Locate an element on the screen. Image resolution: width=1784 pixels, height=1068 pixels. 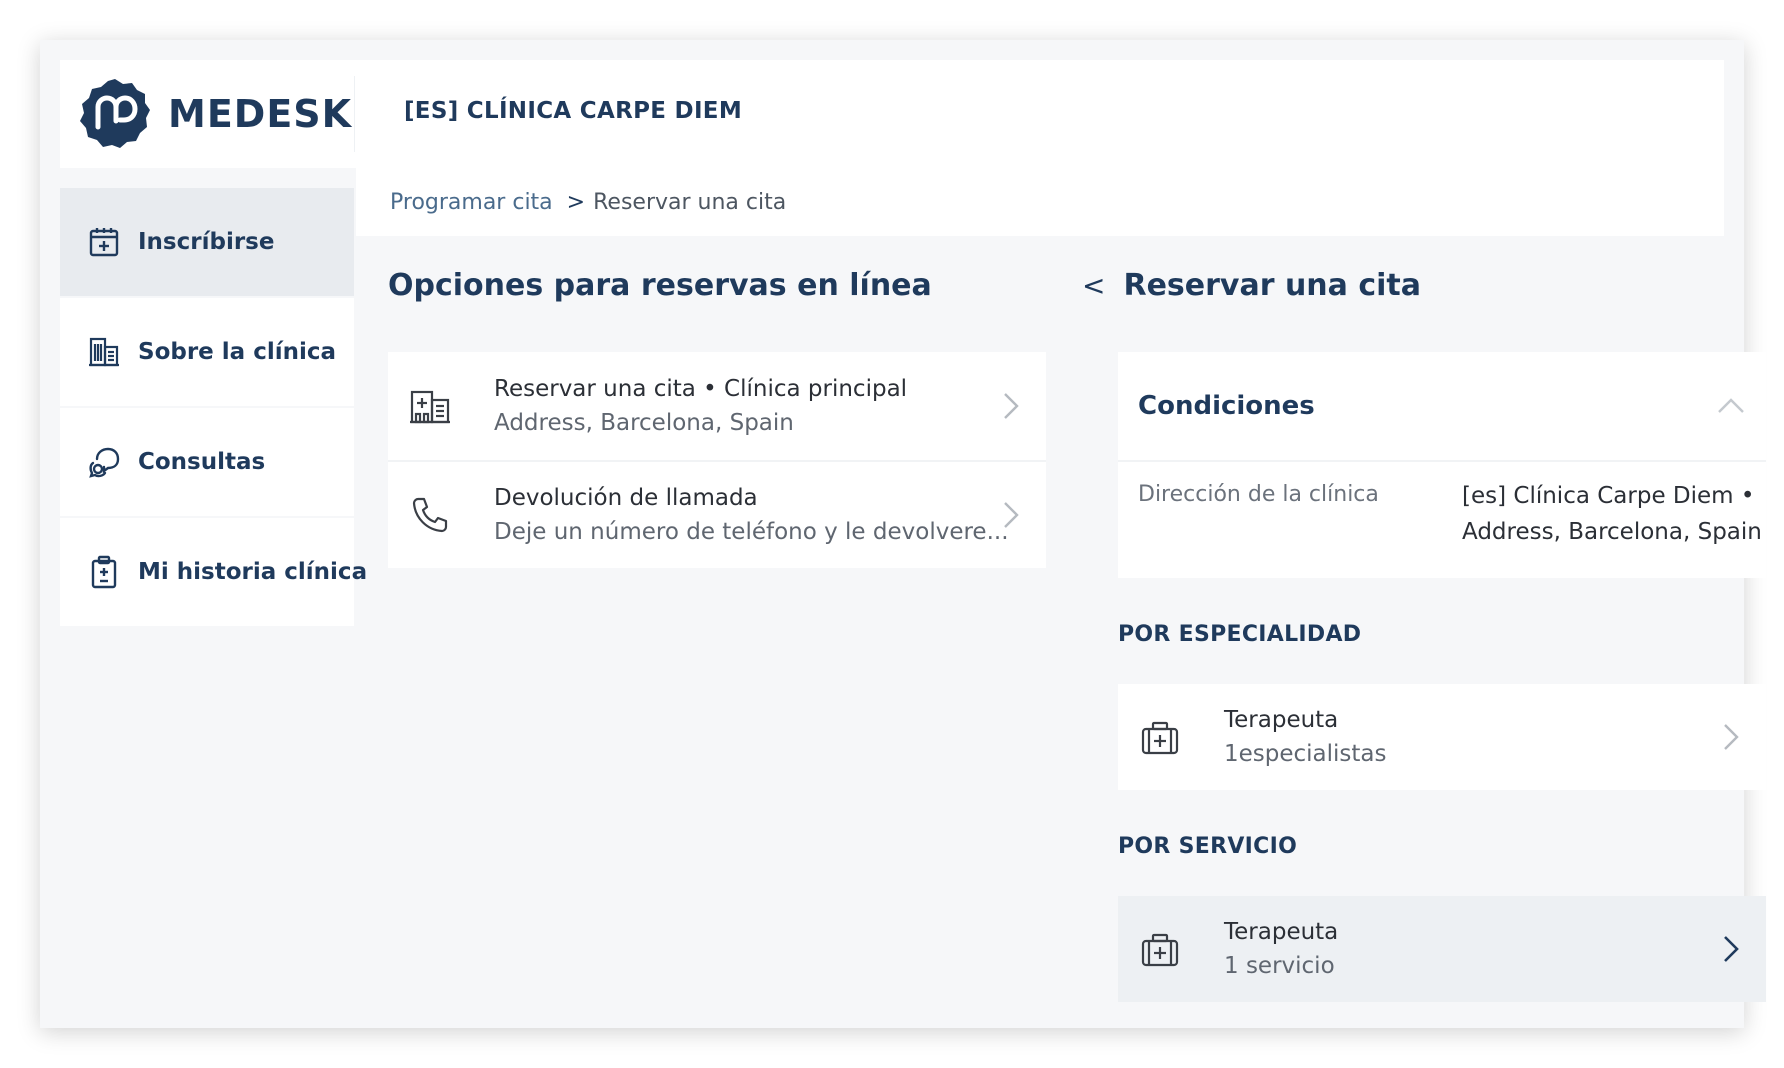
page-title-reserve: < Reservar una cita is located at coordinates (1251, 285).